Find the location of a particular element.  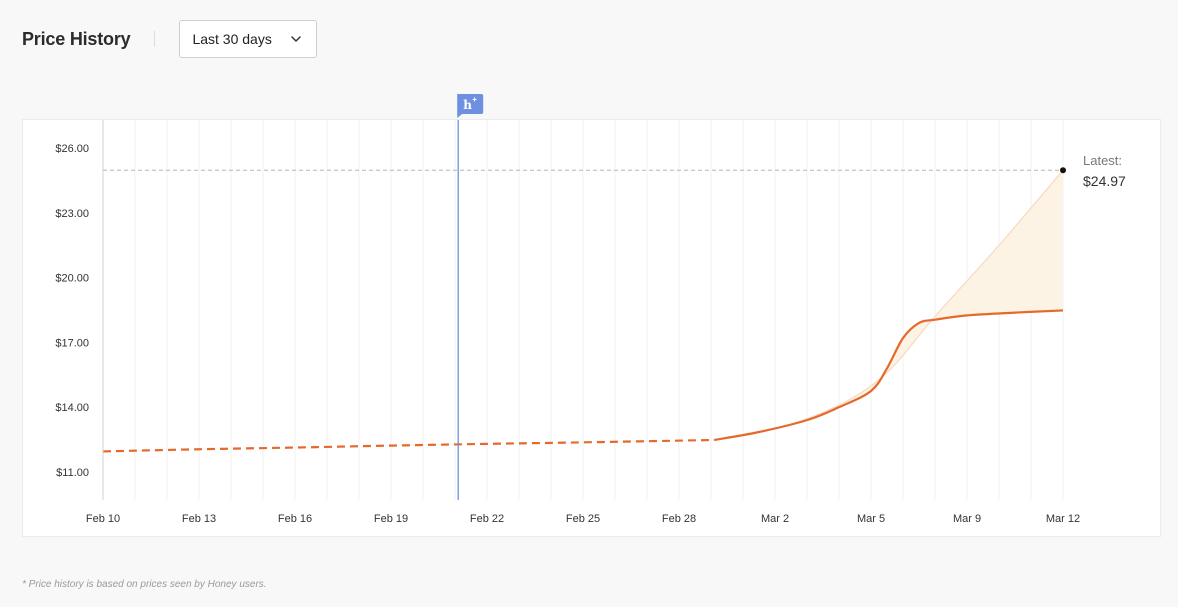

honey-marker: h + is located at coordinates (470, 297).